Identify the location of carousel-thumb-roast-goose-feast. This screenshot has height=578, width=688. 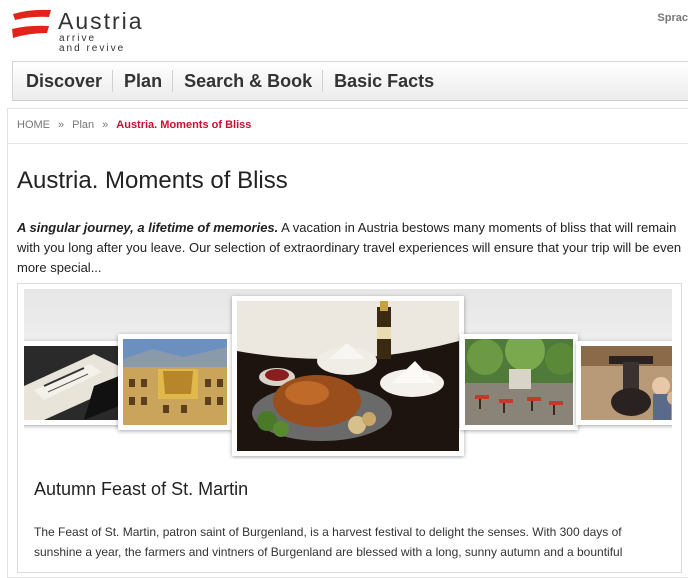
(348, 376).